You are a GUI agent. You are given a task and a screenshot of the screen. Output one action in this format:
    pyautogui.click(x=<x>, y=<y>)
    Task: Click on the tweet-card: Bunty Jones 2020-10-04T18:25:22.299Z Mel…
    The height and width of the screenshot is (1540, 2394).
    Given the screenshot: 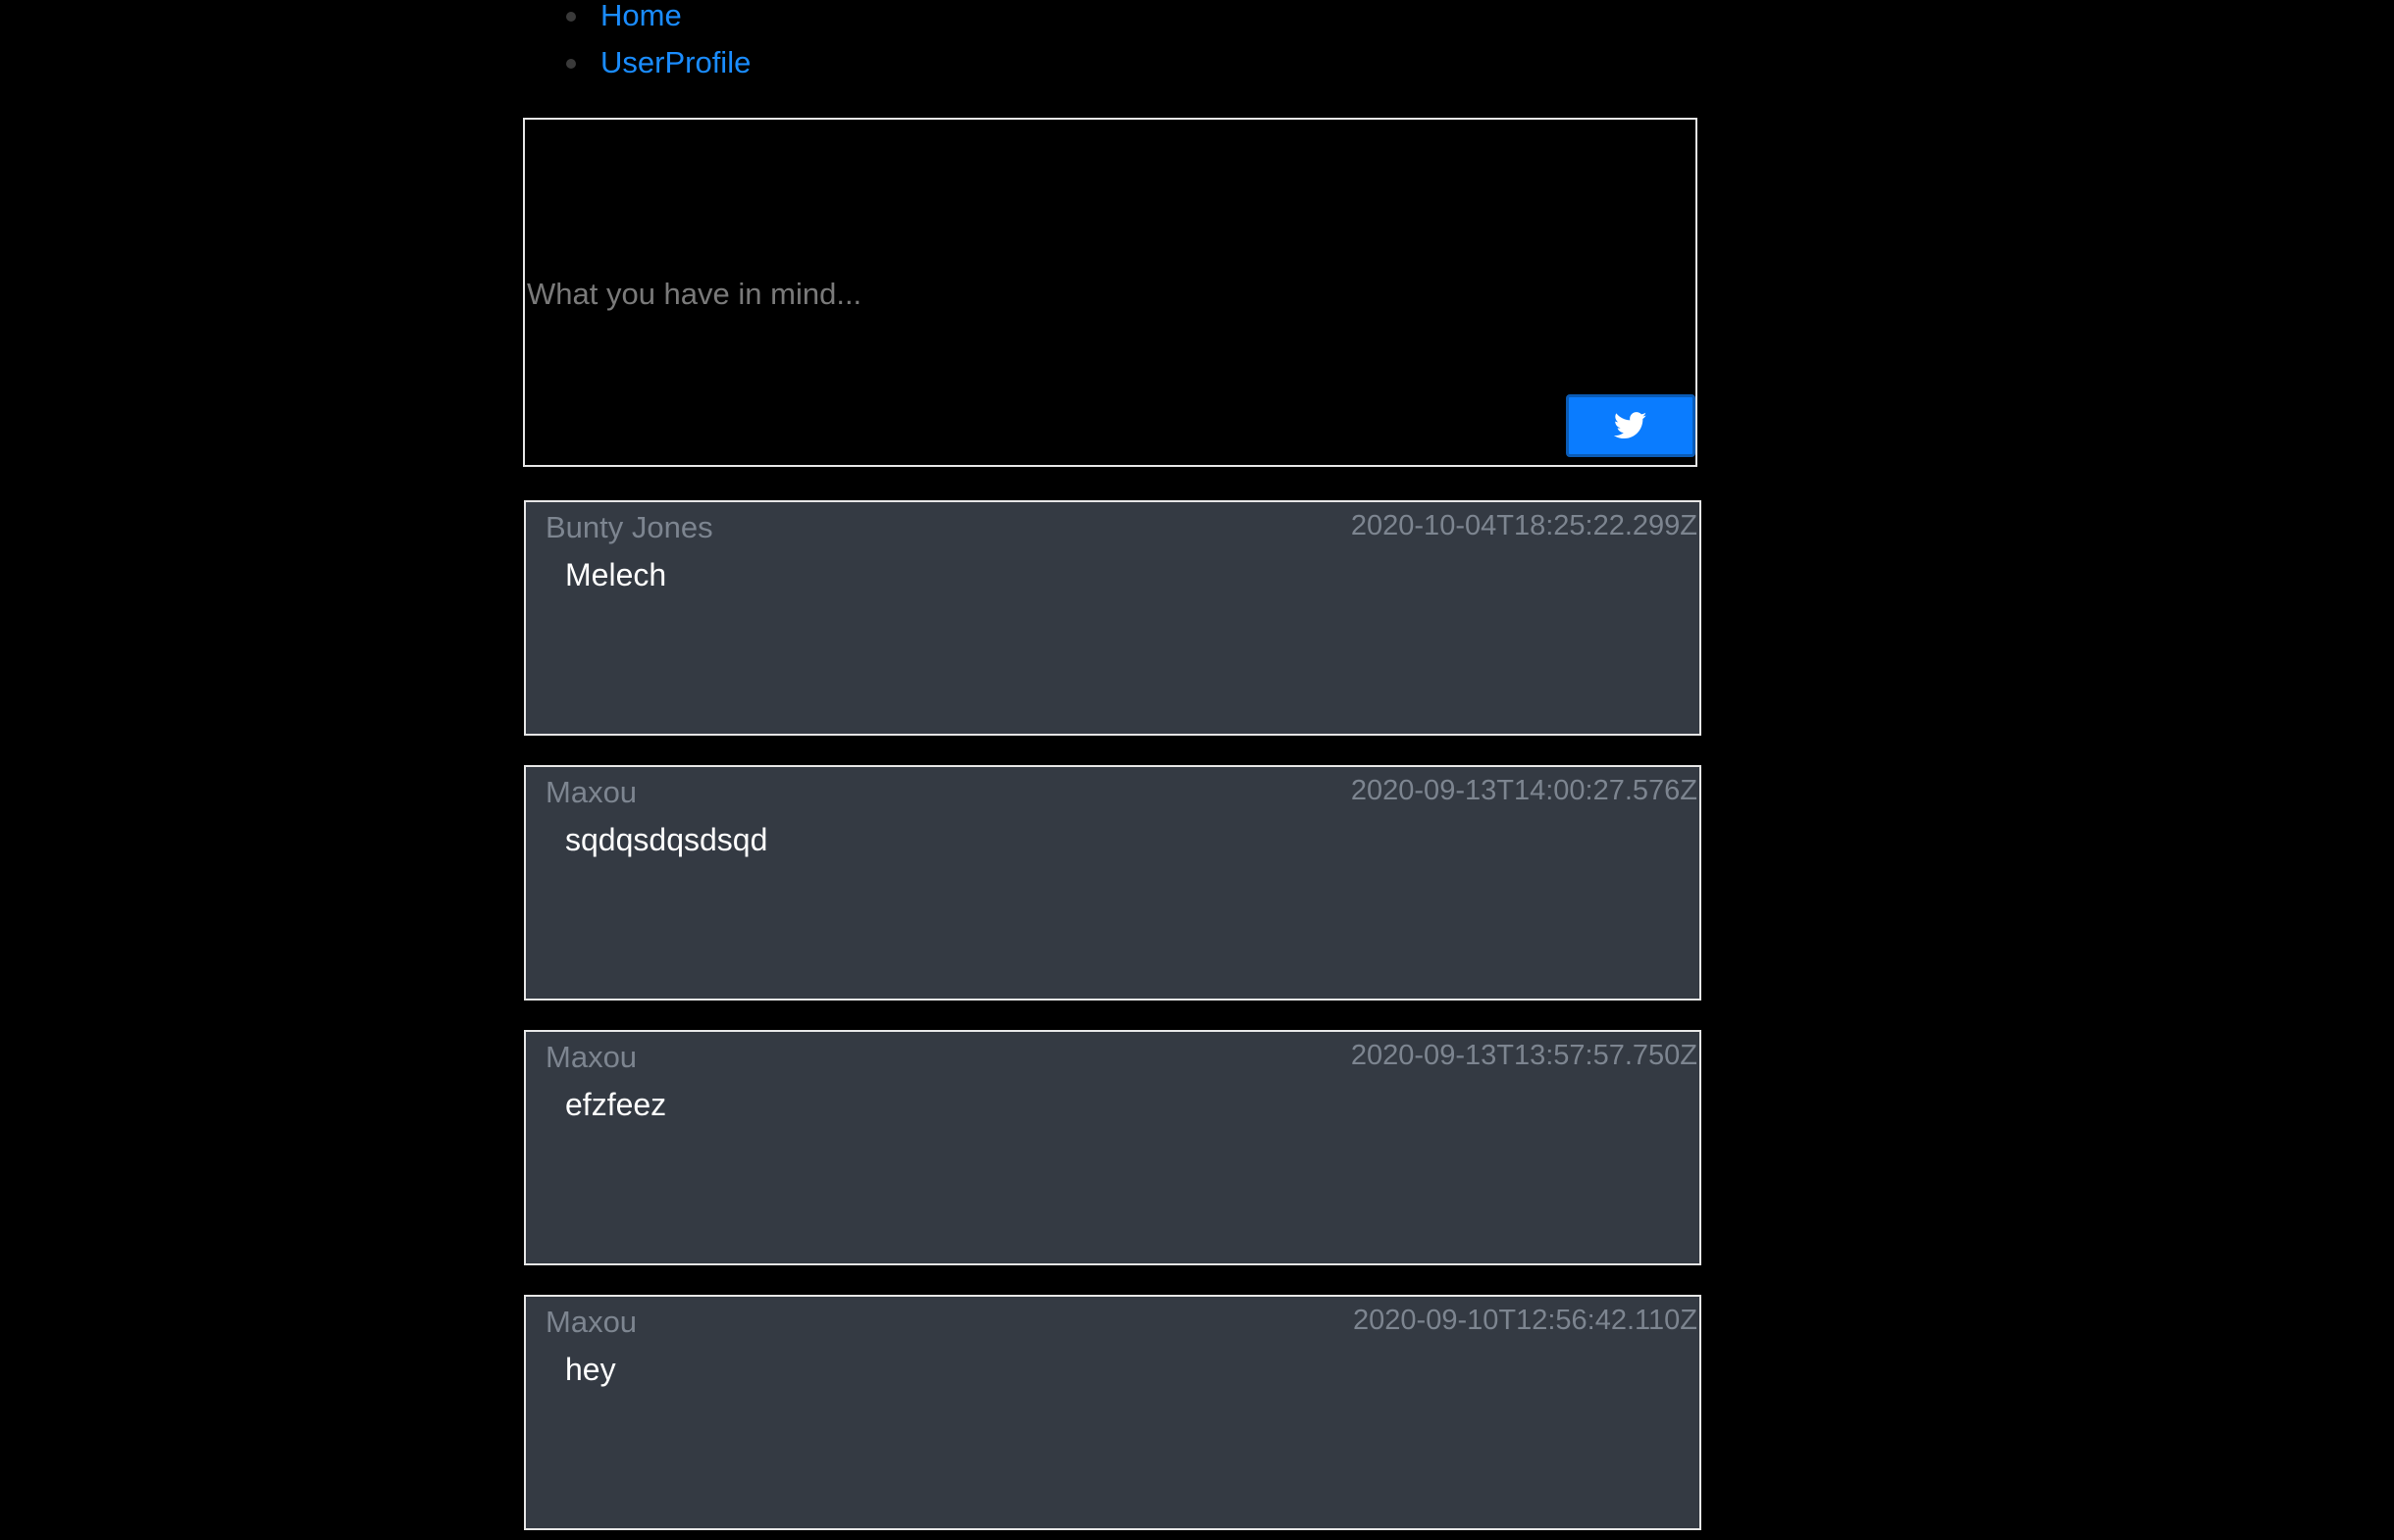 What is the action you would take?
    pyautogui.click(x=1112, y=618)
    